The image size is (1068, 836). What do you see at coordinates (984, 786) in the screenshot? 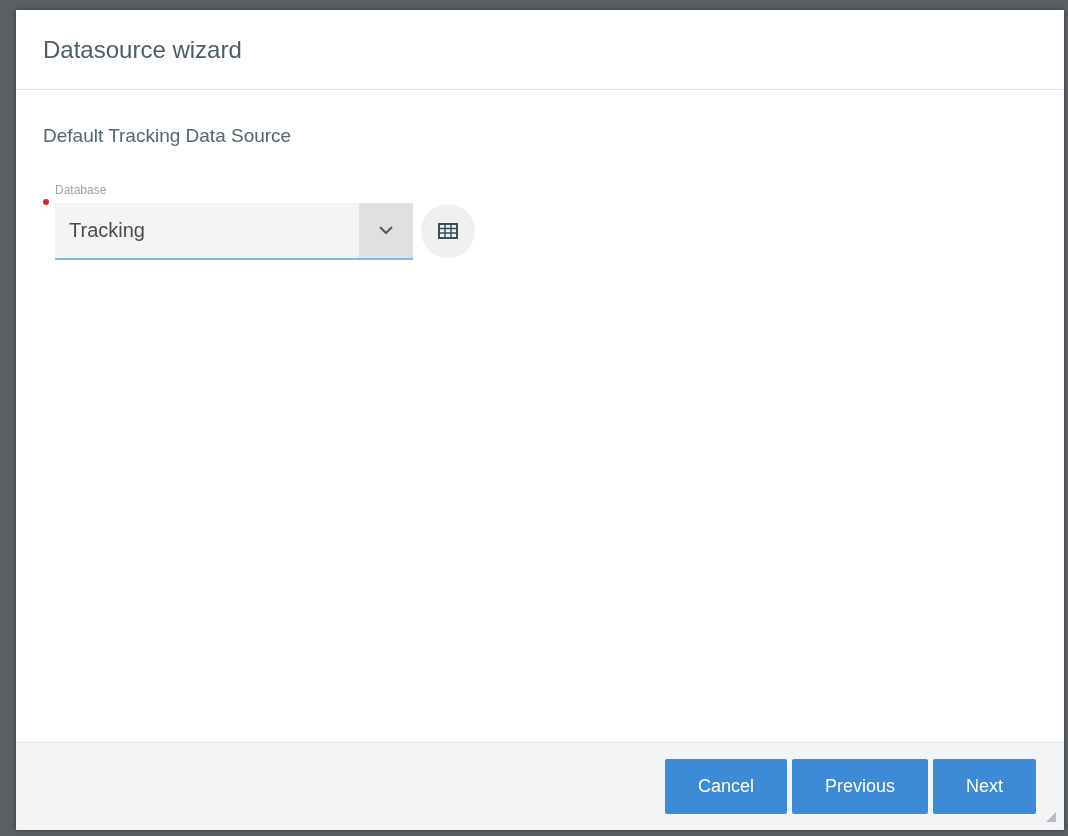
I see `footer-button: Next` at bounding box center [984, 786].